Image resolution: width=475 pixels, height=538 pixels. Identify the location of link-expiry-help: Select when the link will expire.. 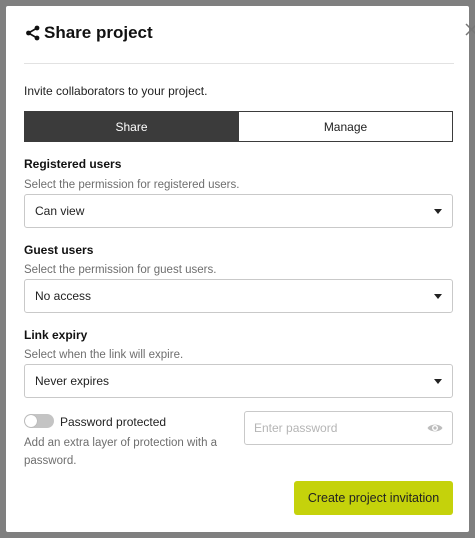
(104, 355).